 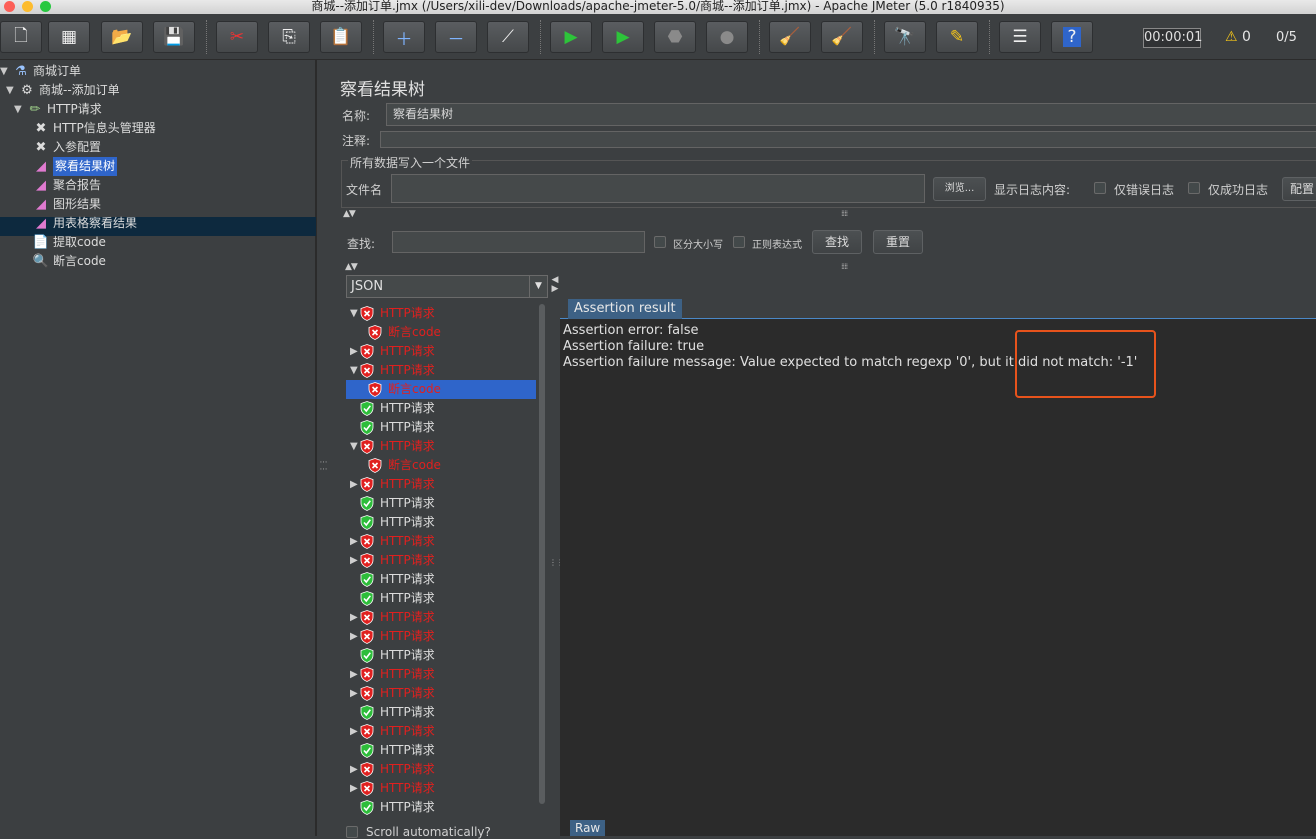 What do you see at coordinates (898, 242) in the screenshot?
I see `reset-button: 重置` at bounding box center [898, 242].